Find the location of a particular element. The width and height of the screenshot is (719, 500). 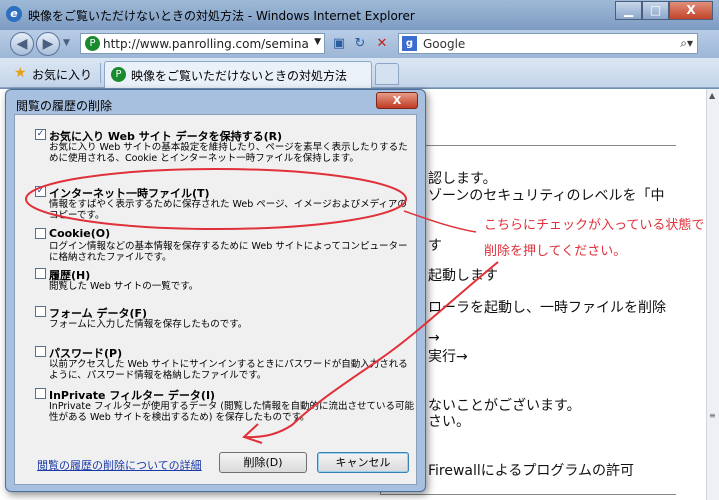

page-text-line: → is located at coordinates (434, 338).